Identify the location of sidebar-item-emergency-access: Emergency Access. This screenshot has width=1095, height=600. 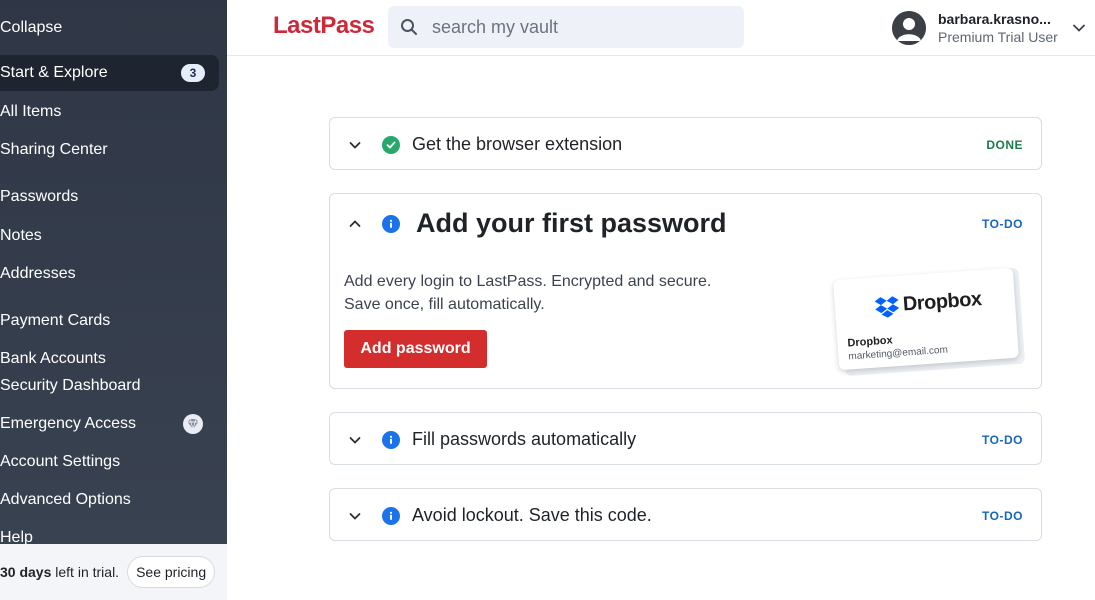
(113, 424).